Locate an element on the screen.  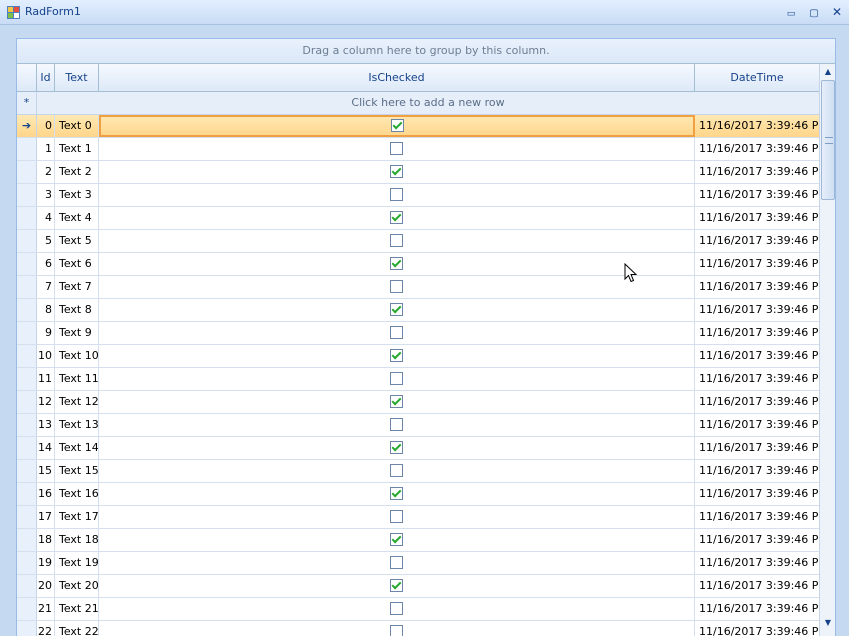
id-cell: 16 is located at coordinates (46, 494).